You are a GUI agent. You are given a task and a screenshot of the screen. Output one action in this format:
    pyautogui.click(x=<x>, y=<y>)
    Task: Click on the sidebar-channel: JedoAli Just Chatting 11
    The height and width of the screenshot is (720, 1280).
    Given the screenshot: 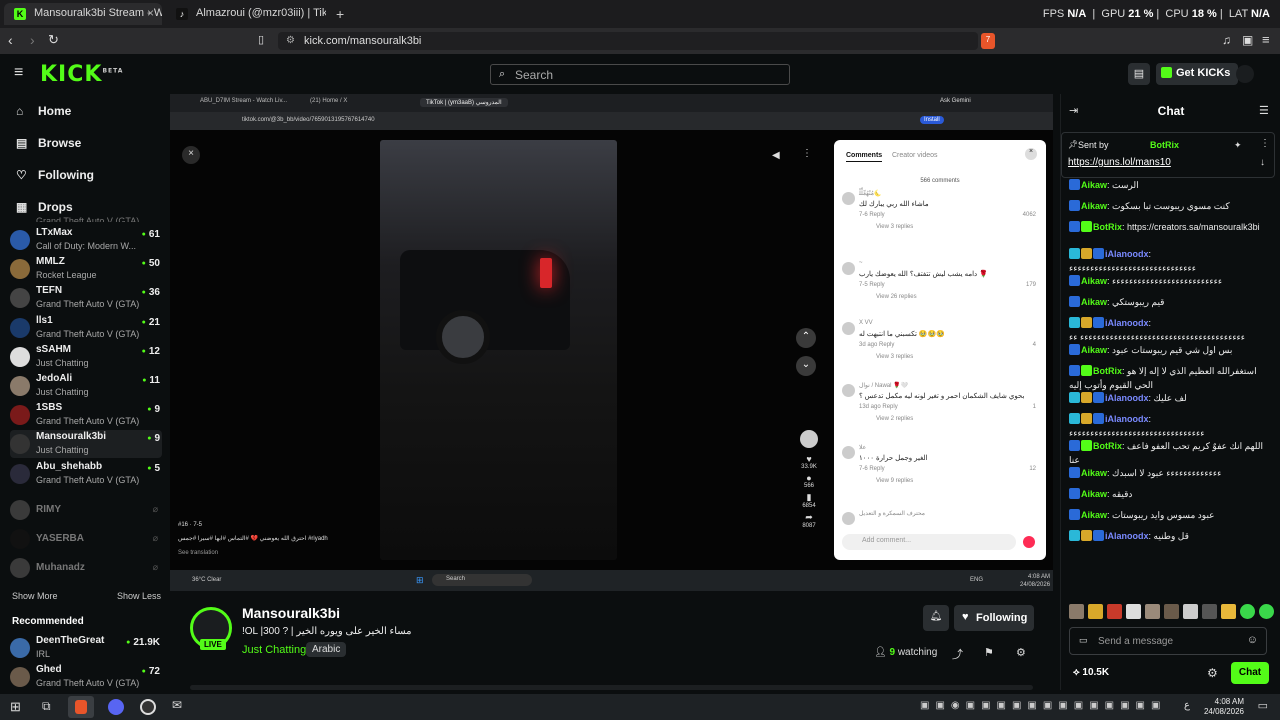 What is the action you would take?
    pyautogui.click(x=86, y=386)
    